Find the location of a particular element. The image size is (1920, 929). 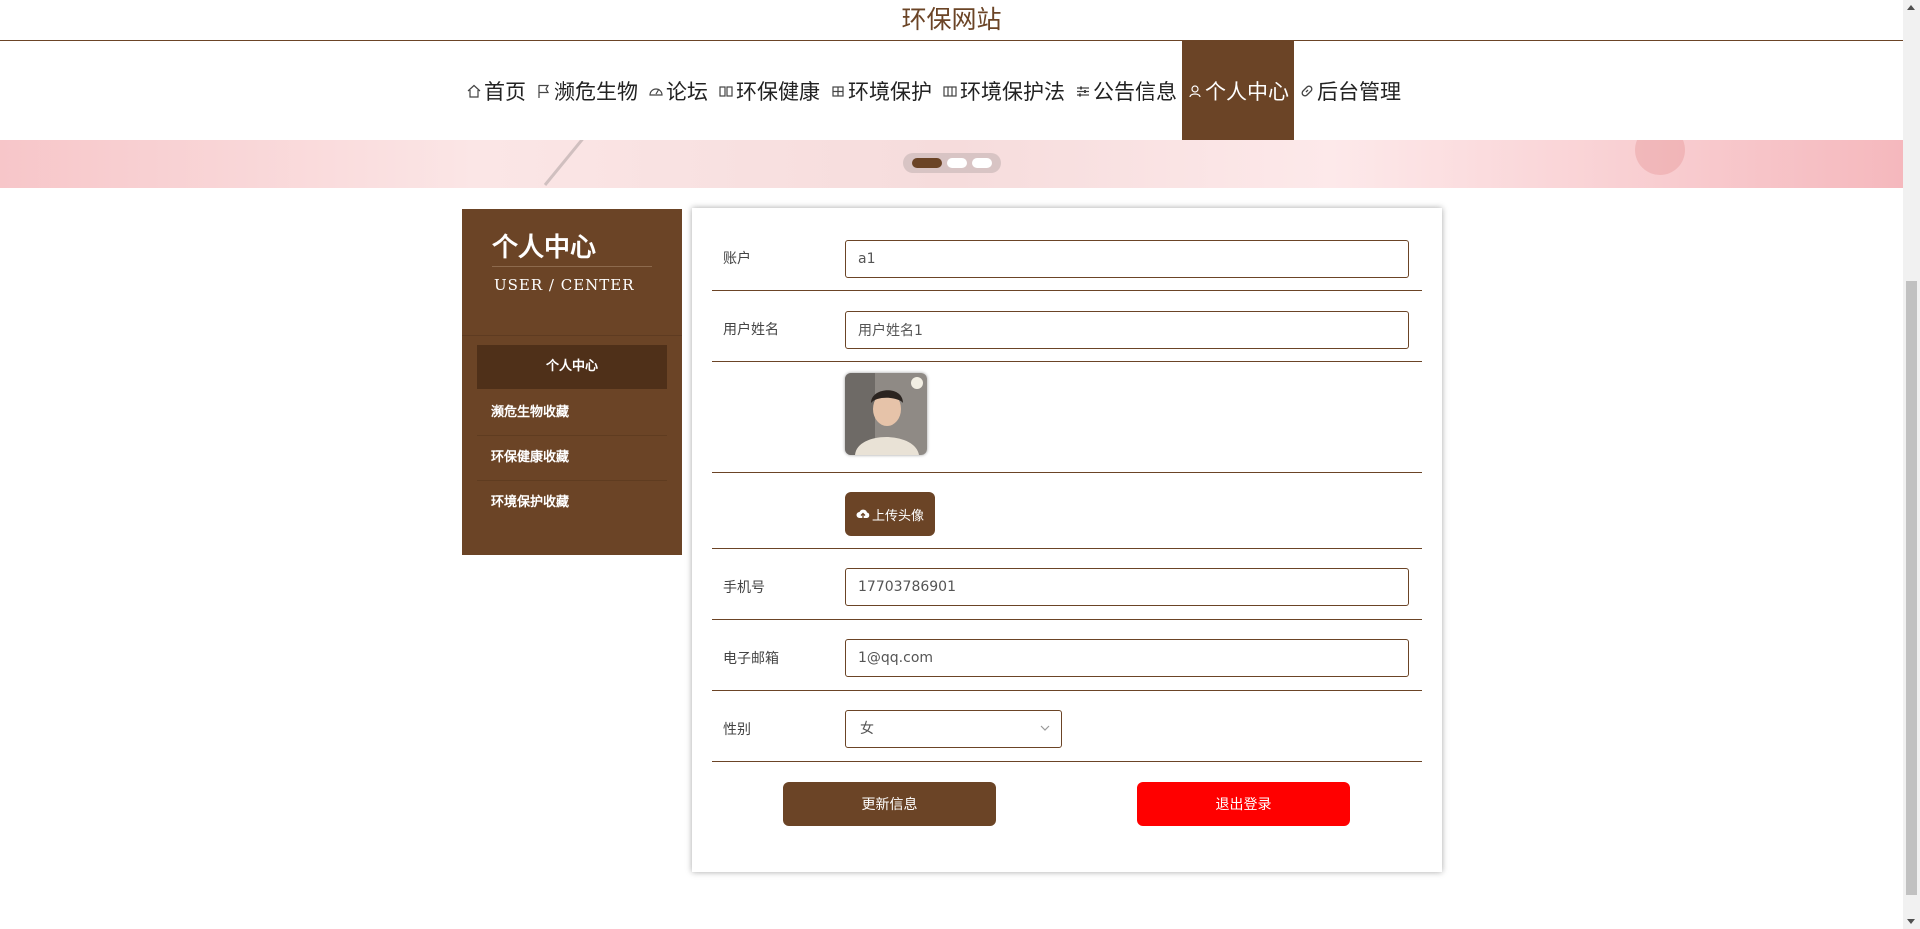

nav-item-label: 首页 is located at coordinates (505, 91).